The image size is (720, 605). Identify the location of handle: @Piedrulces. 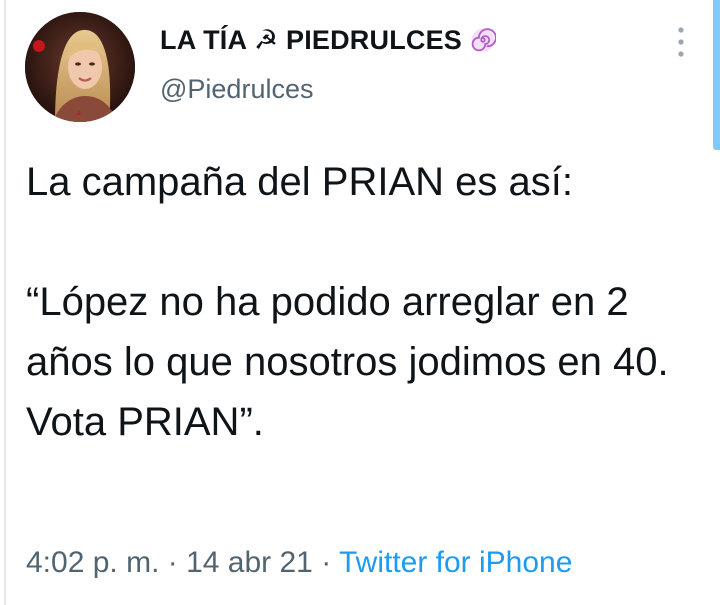
(236, 89).